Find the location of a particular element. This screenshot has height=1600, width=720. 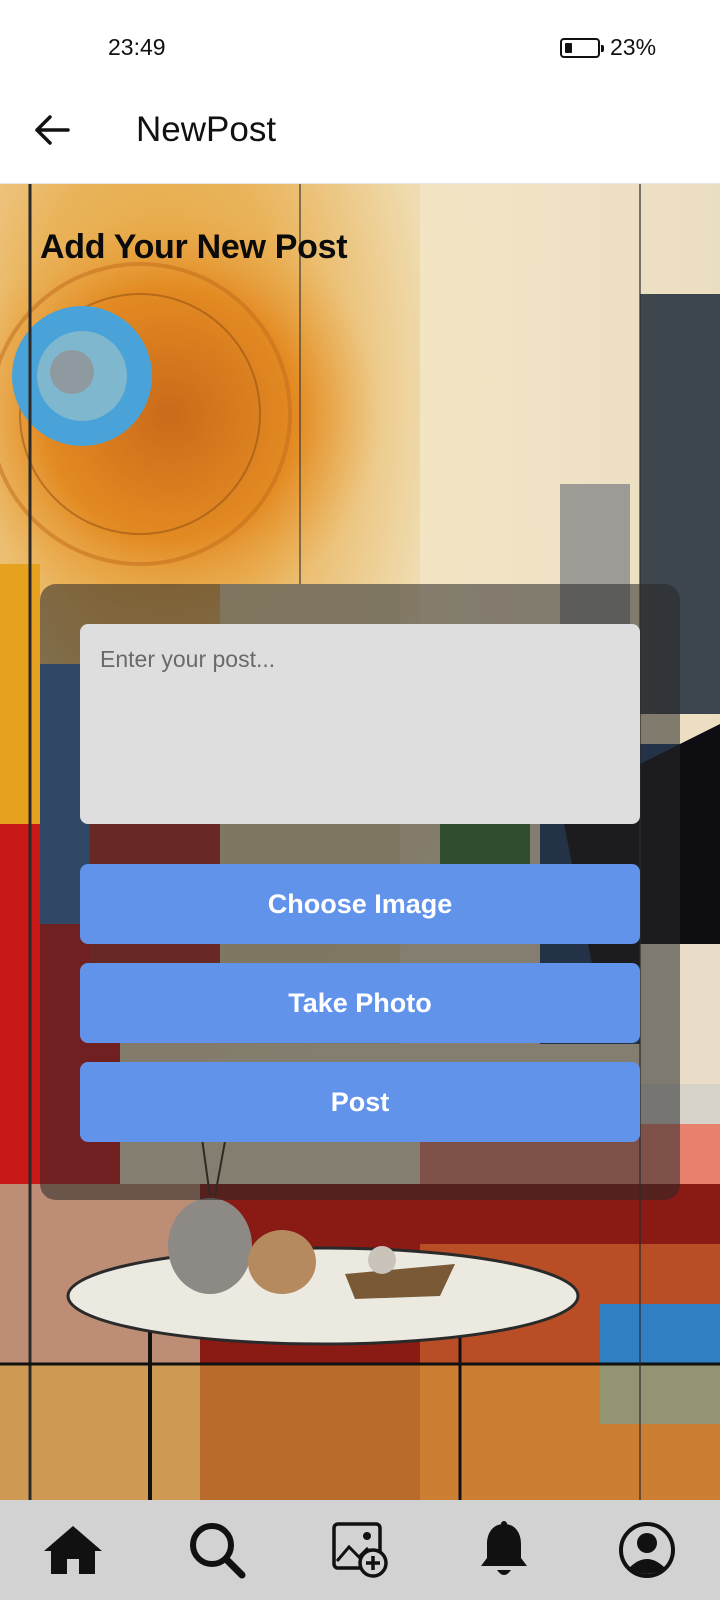

battery-percentage: 23% is located at coordinates (633, 47).